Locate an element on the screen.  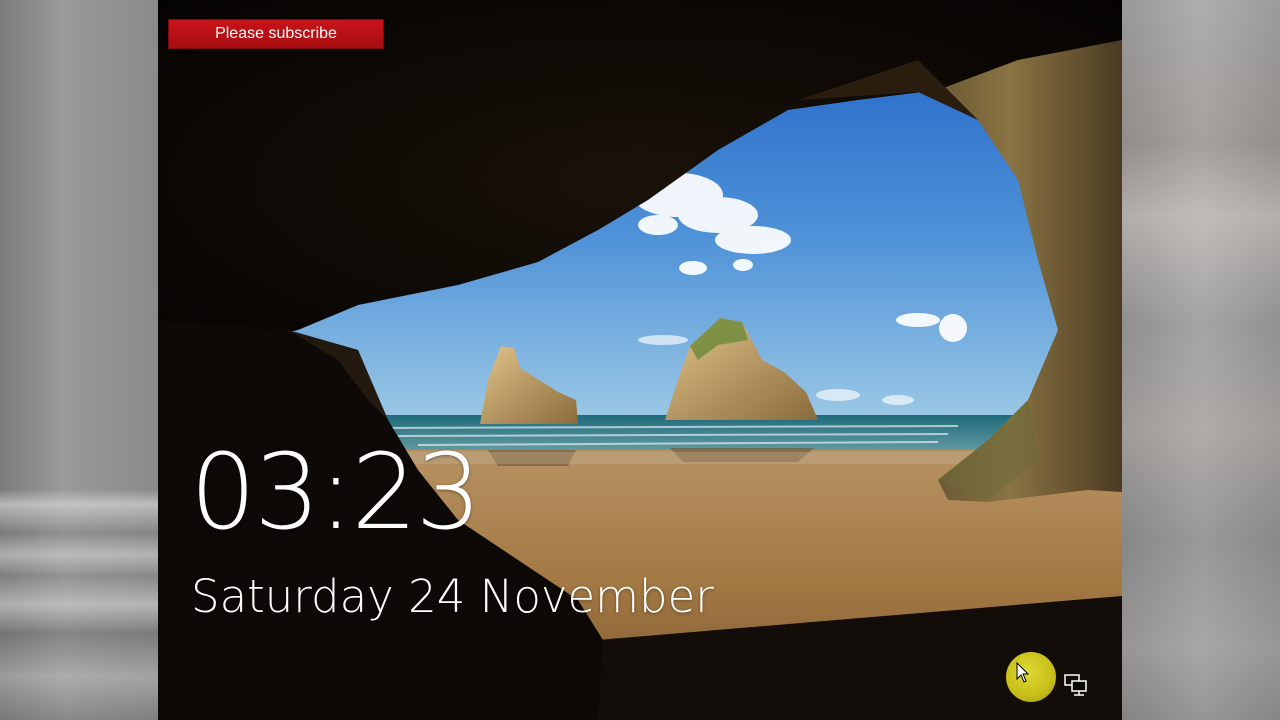
lock-screen-clock: 03:23 is located at coordinates (336, 492).